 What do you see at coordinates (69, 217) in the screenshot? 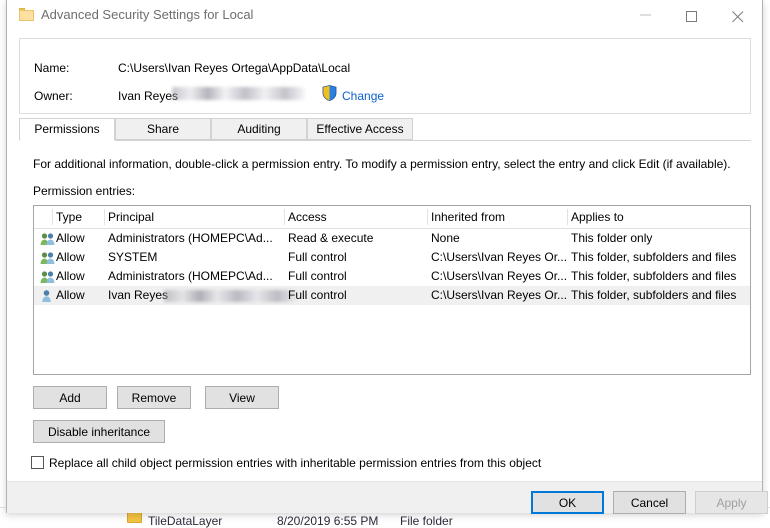
I see `column-header-type: Type` at bounding box center [69, 217].